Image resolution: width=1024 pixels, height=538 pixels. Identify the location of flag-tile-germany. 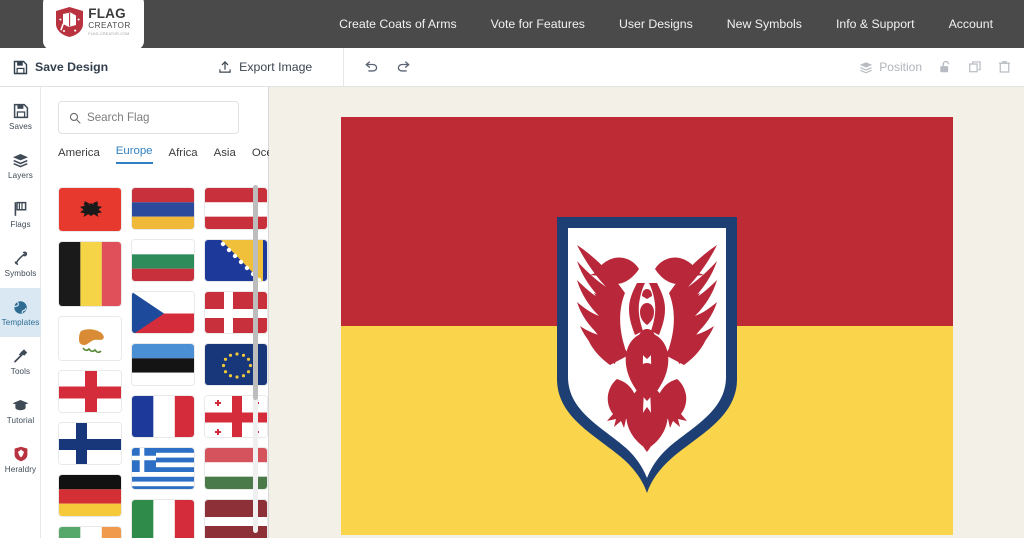
(90, 495).